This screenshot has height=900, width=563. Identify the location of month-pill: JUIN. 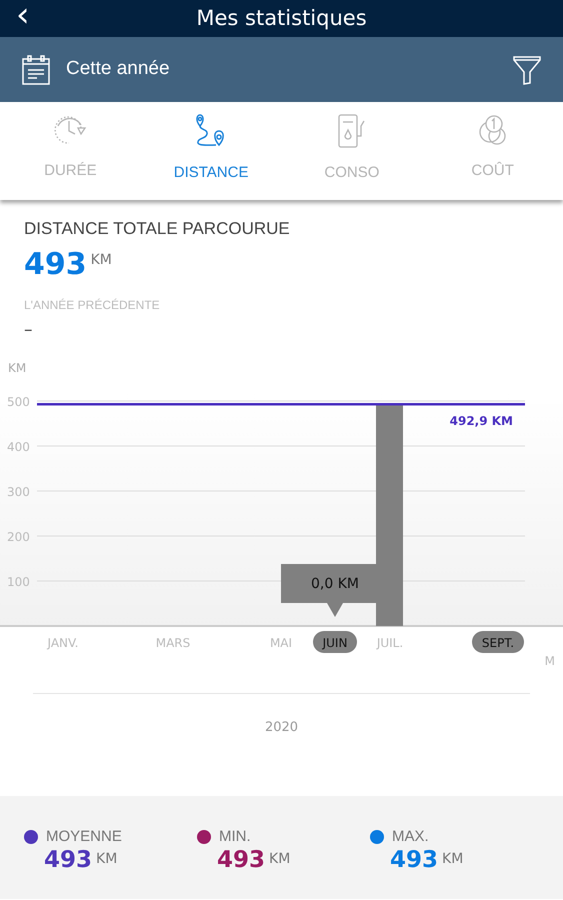
(335, 642).